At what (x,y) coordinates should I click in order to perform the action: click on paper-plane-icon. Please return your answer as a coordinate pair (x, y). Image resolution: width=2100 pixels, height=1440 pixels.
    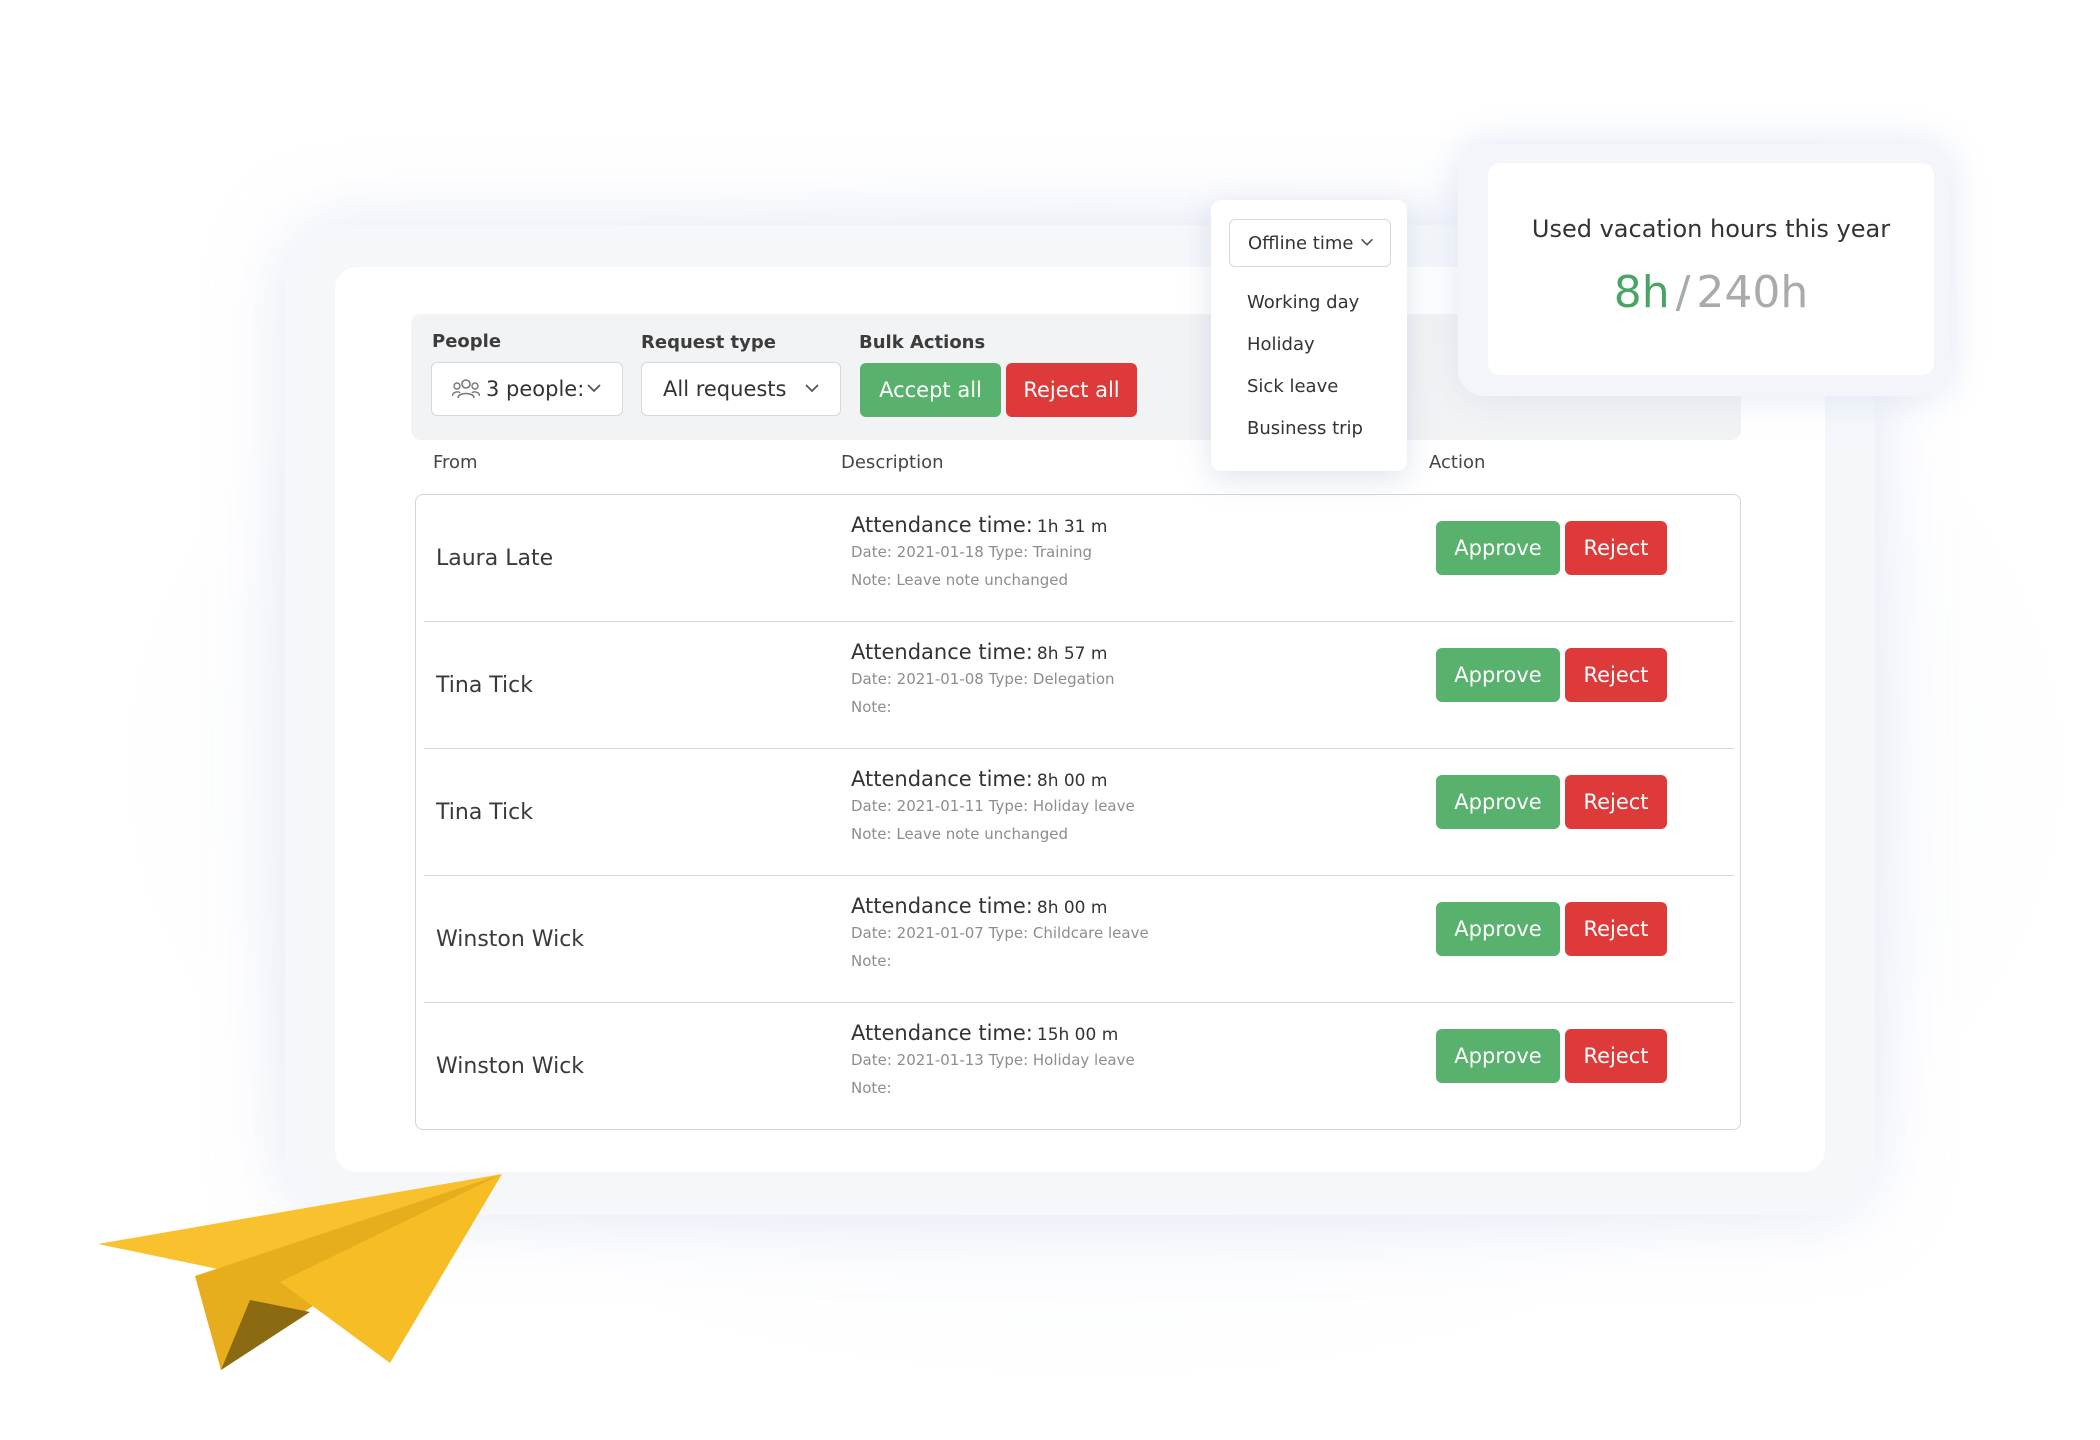
    Looking at the image, I should click on (300, 1272).